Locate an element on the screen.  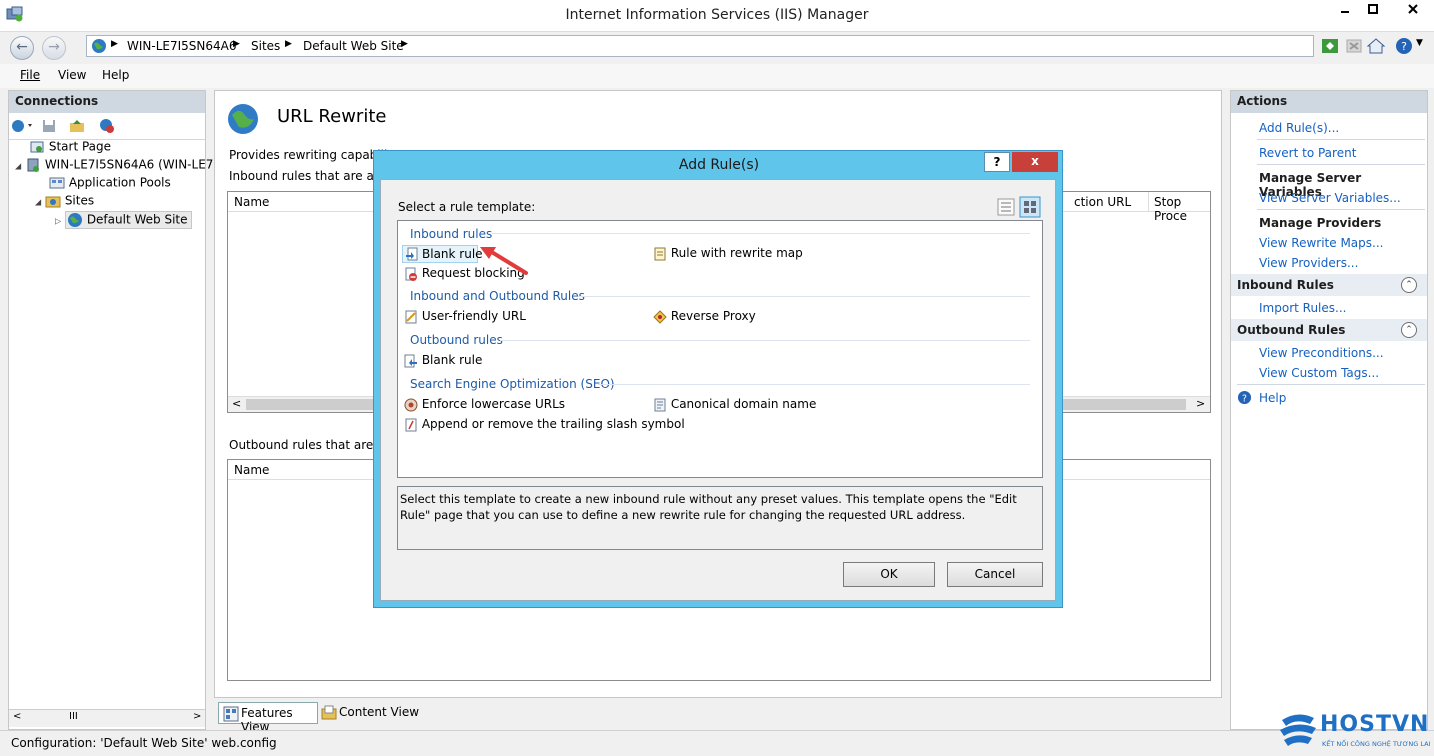
cancel-button: Cancel is located at coordinates (995, 574).